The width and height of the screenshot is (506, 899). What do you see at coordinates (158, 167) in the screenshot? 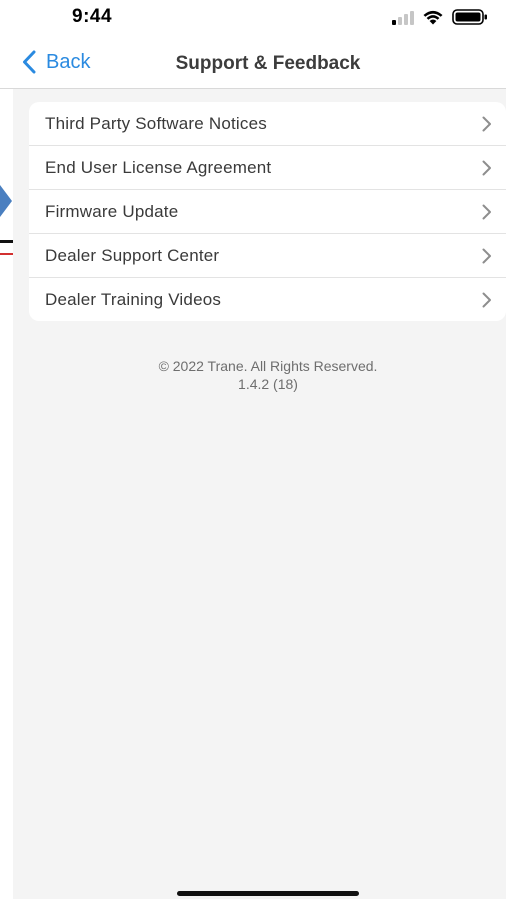
I see `menu-item-label: End User License Agreement` at bounding box center [158, 167].